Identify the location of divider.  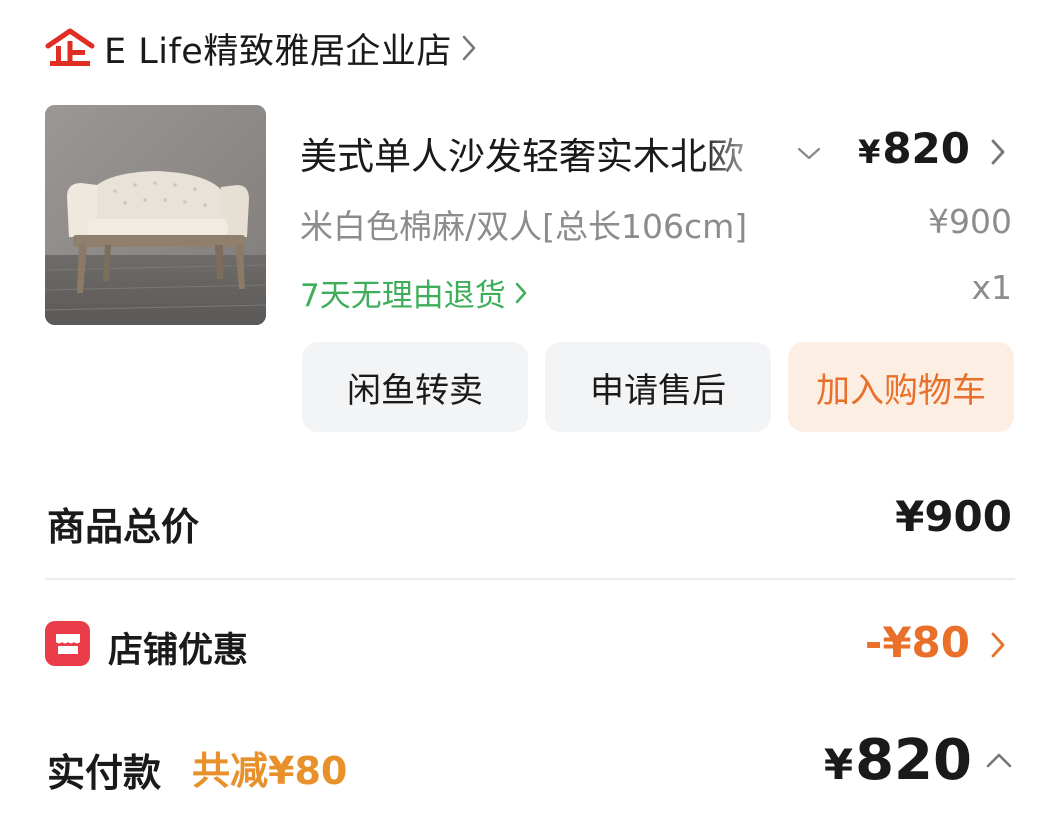
(530, 579).